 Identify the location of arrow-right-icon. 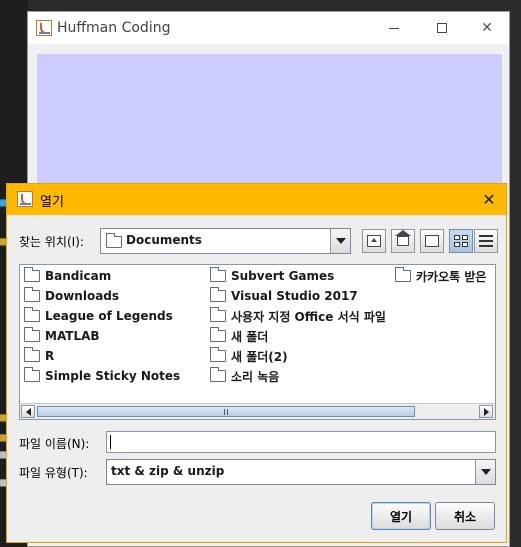
(486, 411).